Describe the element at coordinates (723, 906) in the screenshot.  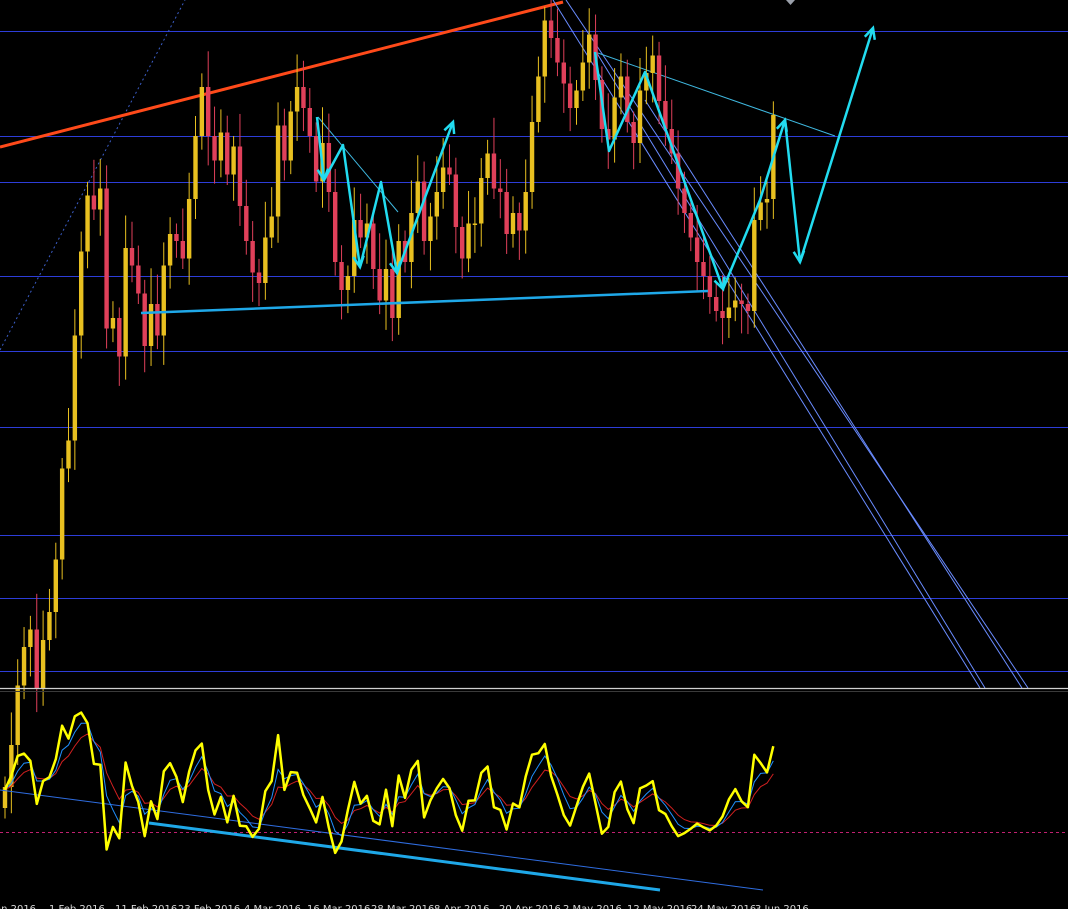
I see `x-axis-tick-label: 24 May 2016` at that location.